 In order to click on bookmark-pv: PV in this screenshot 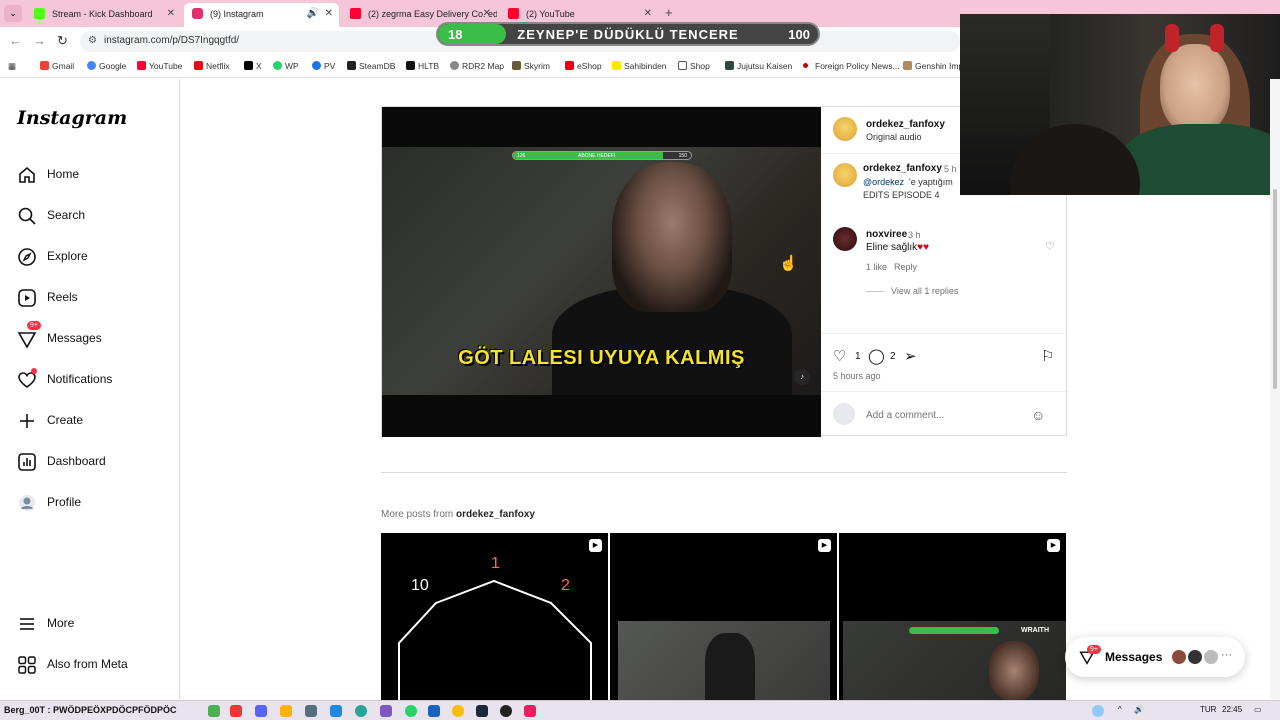, I will do `click(323, 66)`.